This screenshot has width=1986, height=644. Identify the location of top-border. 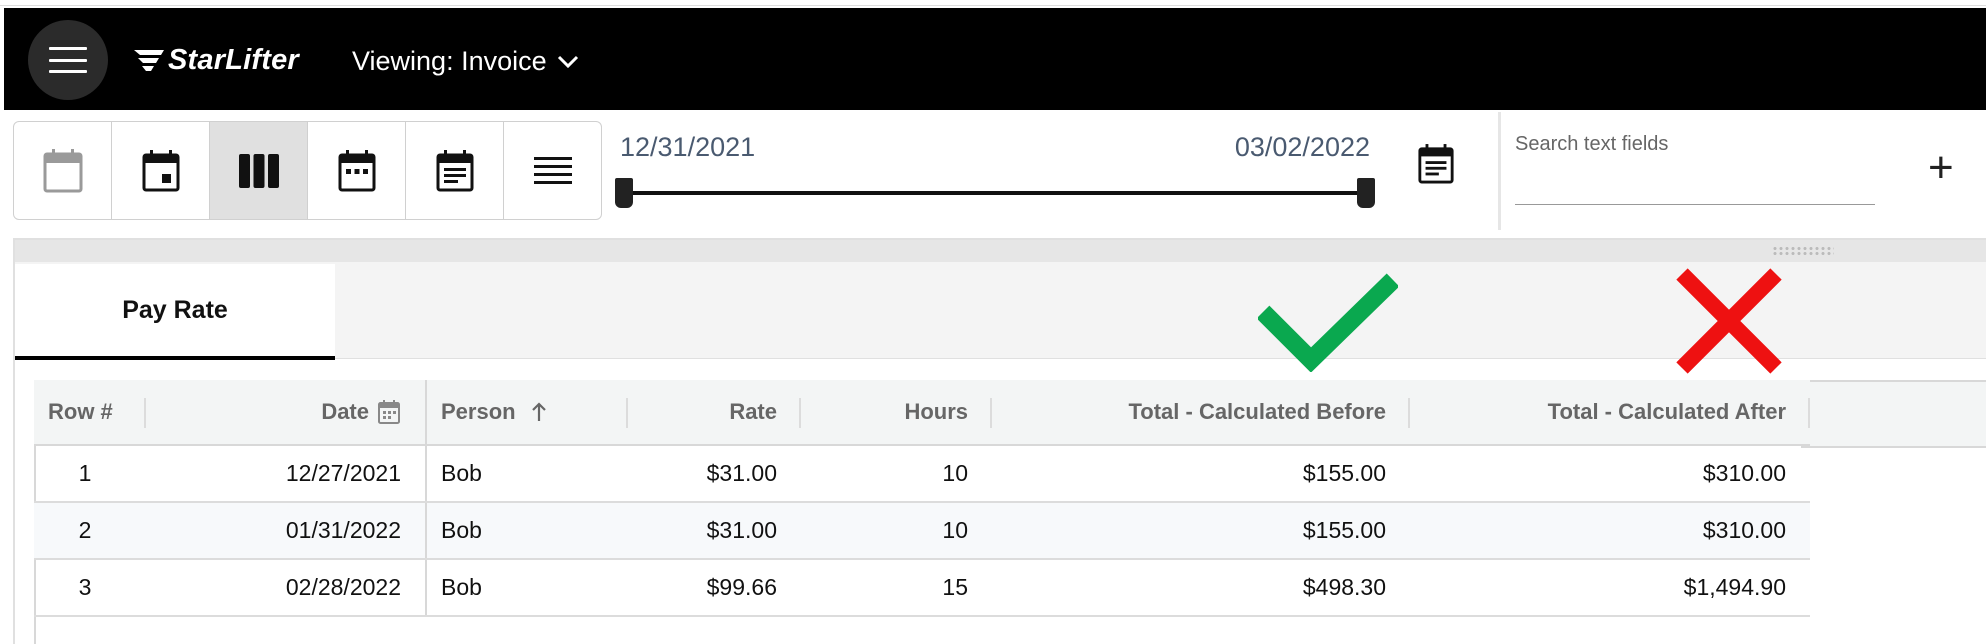
(993, 3).